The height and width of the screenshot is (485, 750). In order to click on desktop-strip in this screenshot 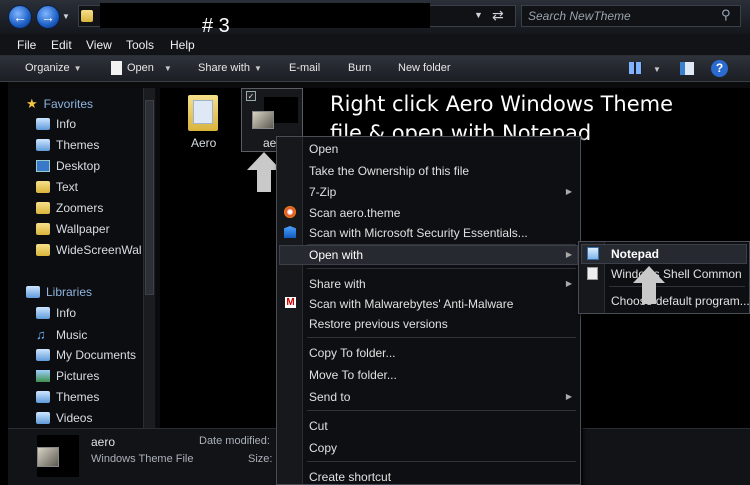, I will do `click(4, 283)`.